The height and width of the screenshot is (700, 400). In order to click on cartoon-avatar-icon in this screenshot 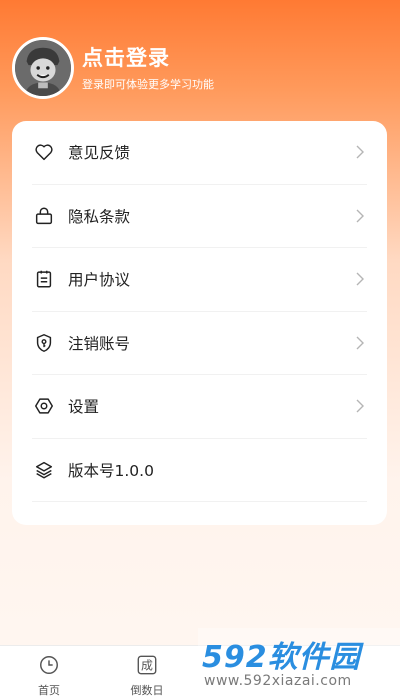, I will do `click(43, 68)`.